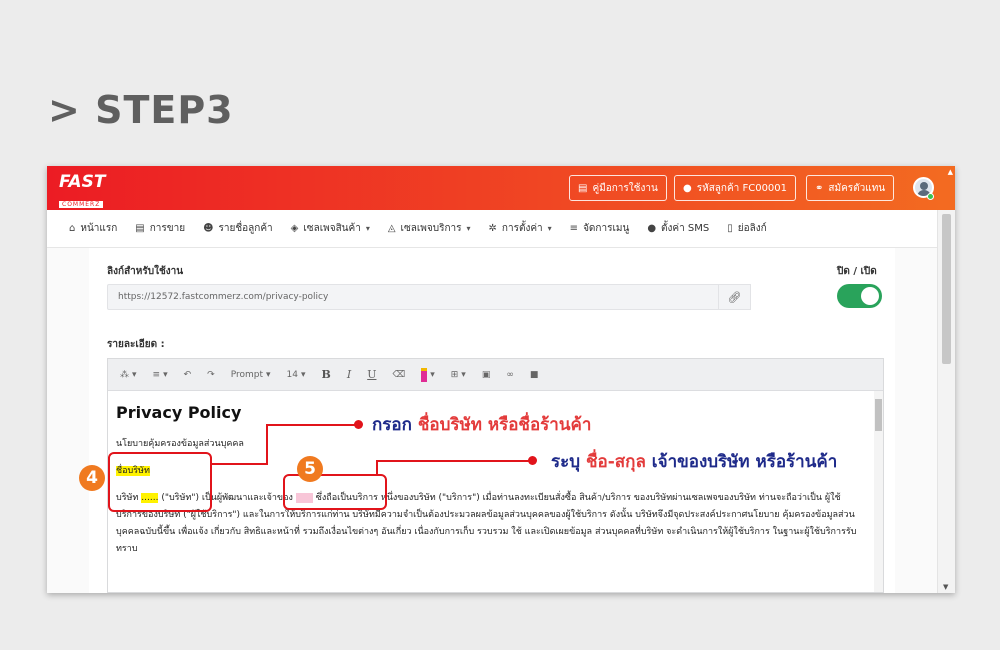  I want to click on nav-label: จัดการเมนู, so click(606, 228).